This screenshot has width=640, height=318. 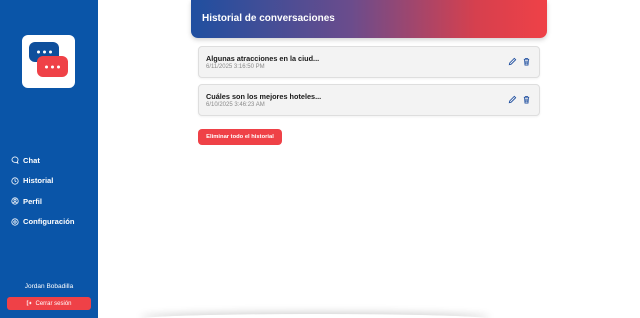 I want to click on sidebar-nav: Chat Historial Perfil Configuración, so click(x=42, y=195).